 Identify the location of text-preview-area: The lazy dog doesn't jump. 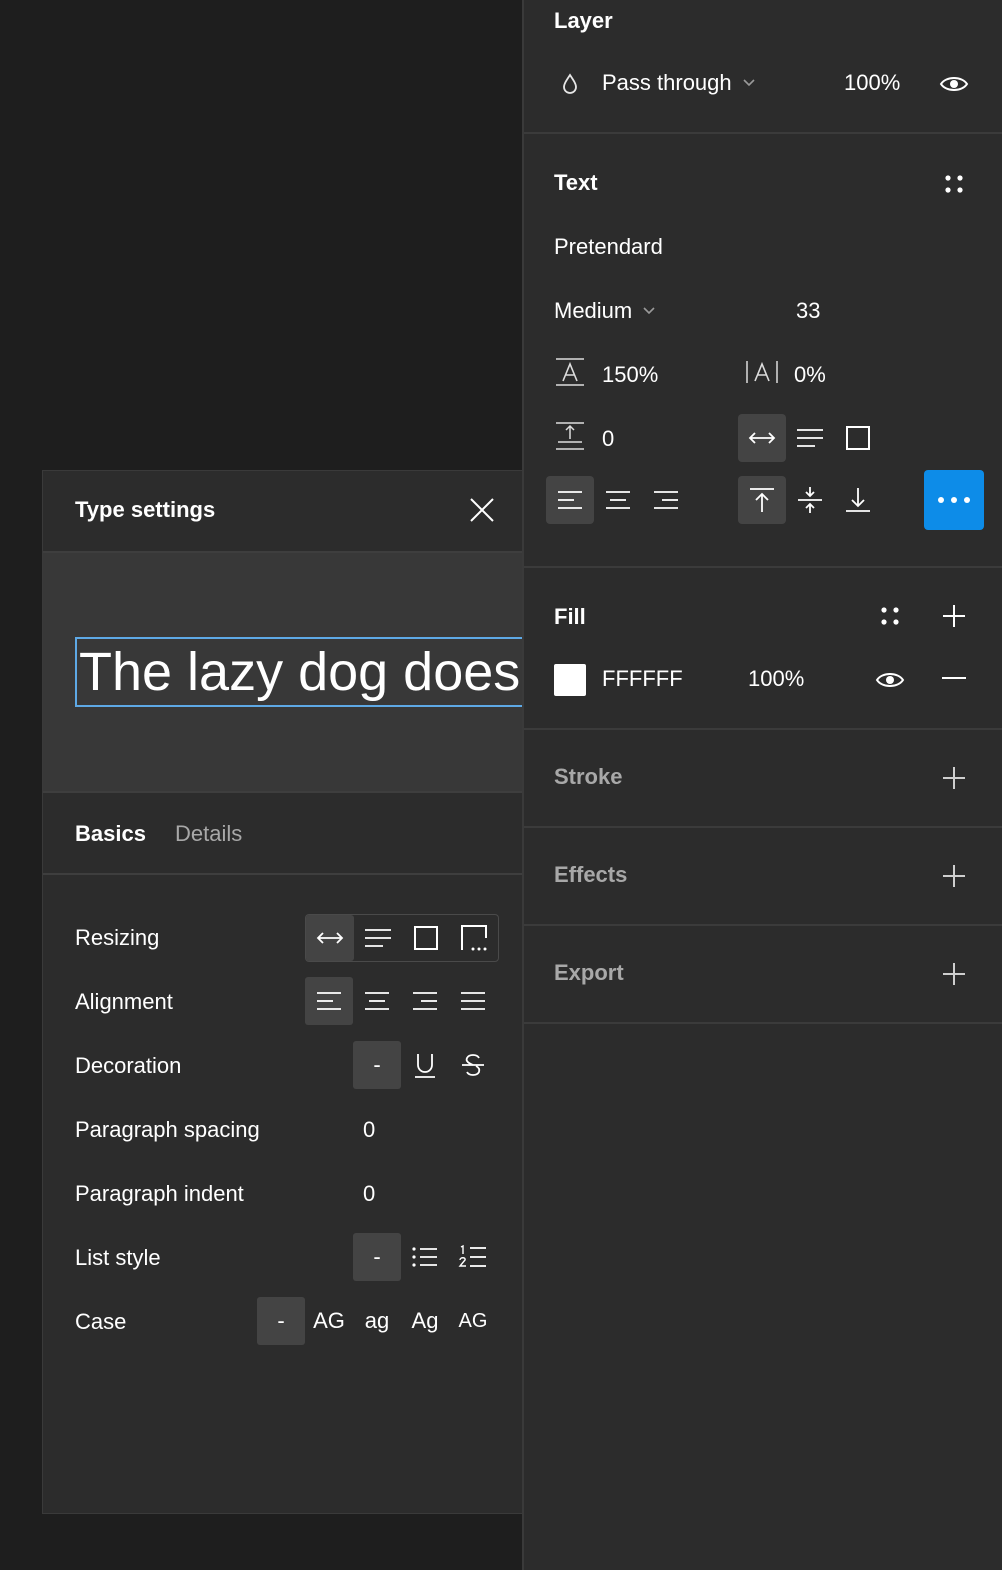
(282, 672).